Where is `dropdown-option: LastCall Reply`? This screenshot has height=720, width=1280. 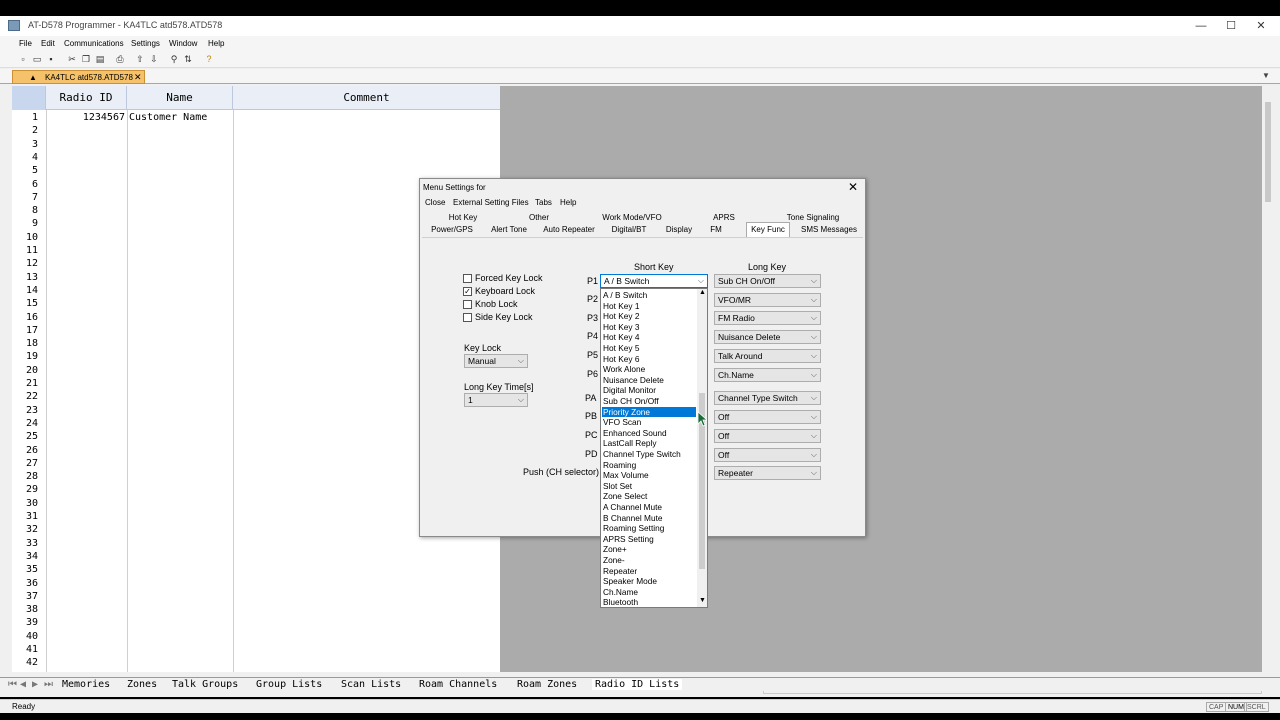
dropdown-option: LastCall Reply is located at coordinates (649, 443).